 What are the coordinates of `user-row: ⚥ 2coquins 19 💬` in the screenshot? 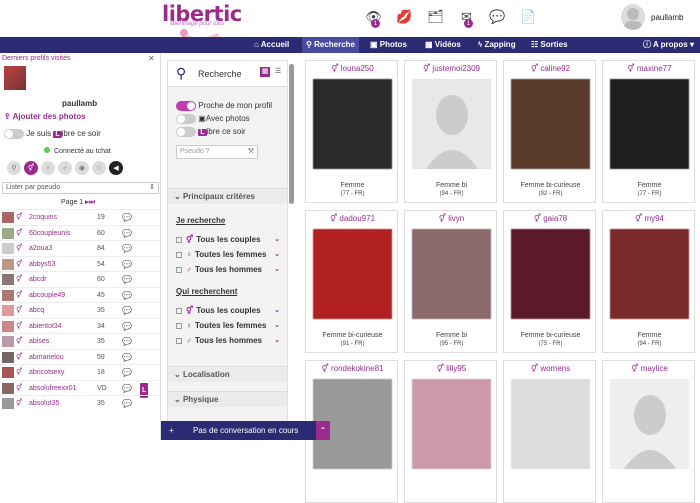 It's located at (80, 217).